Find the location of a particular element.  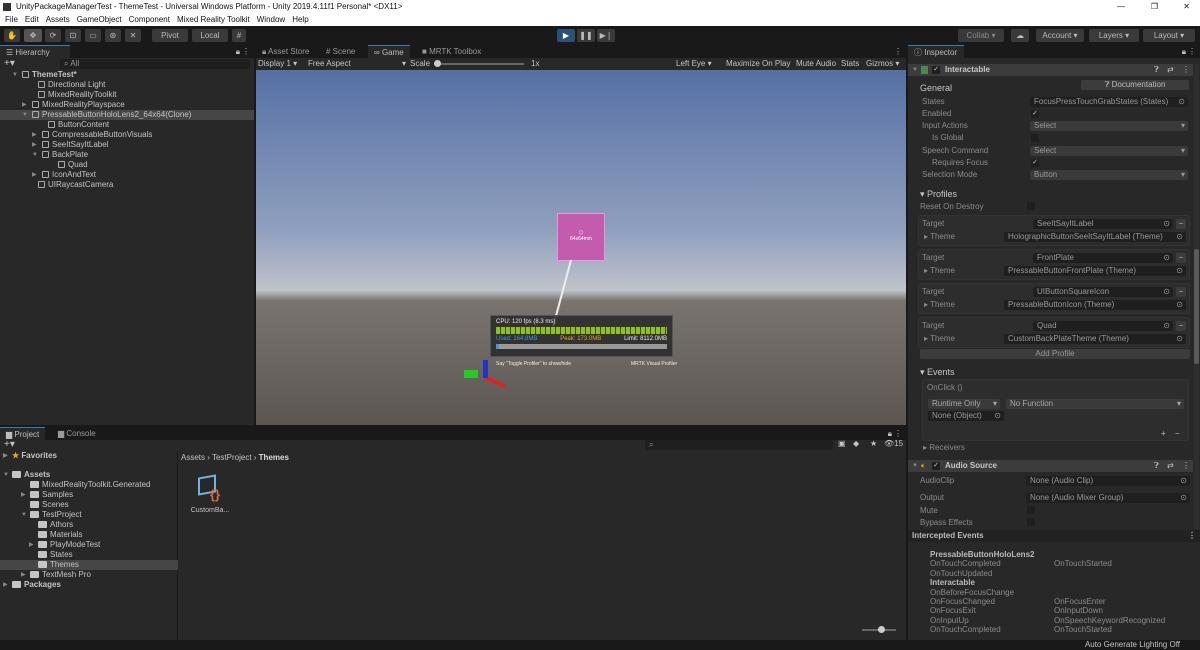

breadcrumb-item: Assets is located at coordinates (193, 457).